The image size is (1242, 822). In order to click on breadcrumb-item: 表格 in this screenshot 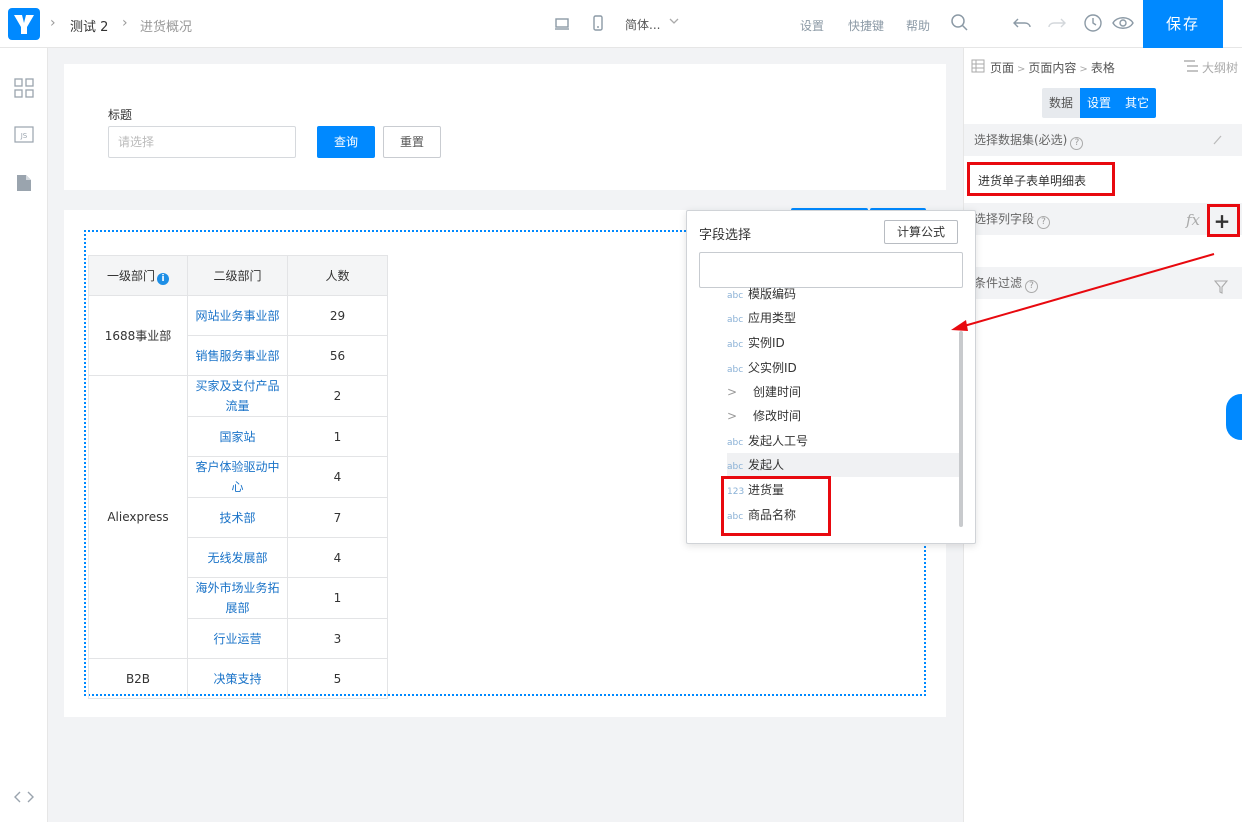, I will do `click(1103, 68)`.